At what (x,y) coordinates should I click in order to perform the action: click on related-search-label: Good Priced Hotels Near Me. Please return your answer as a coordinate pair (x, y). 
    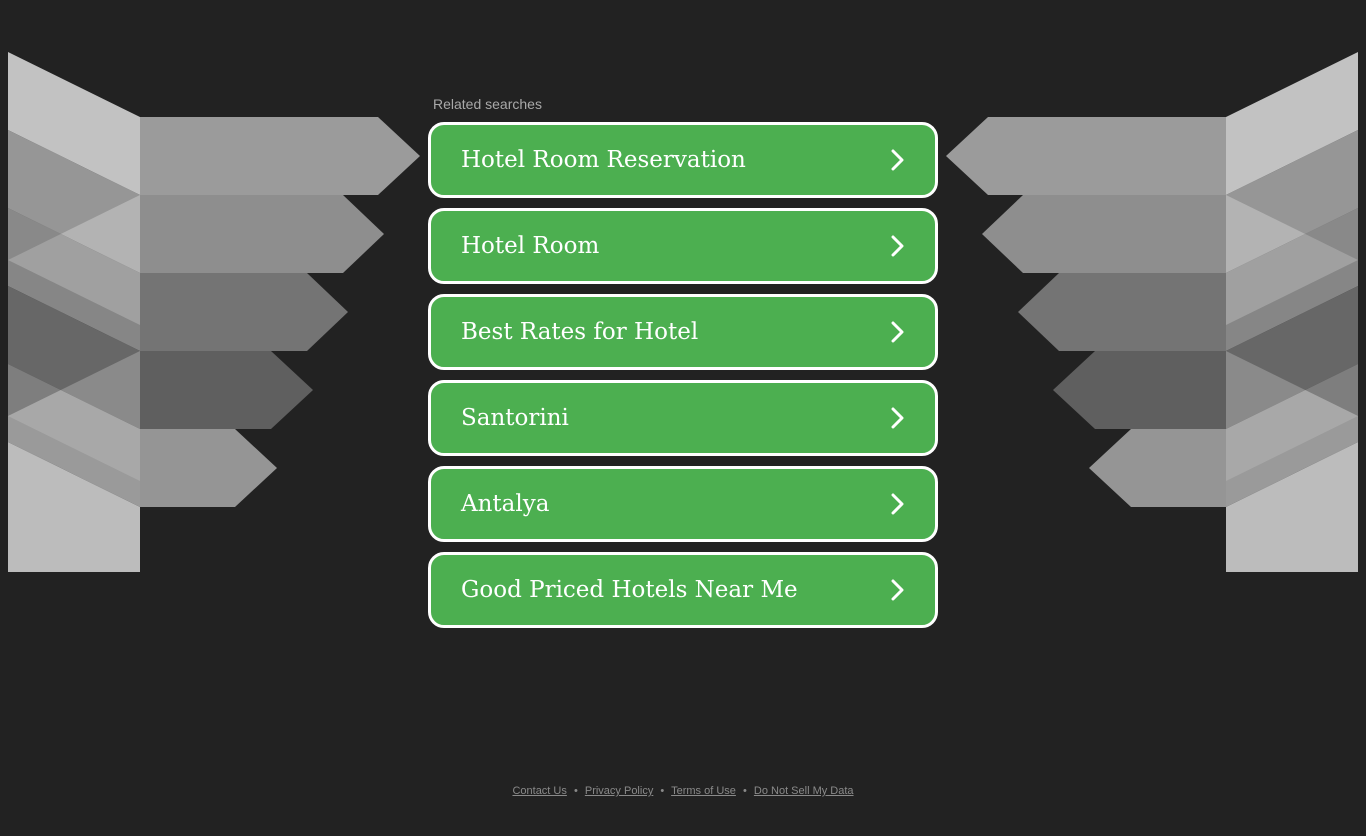
    Looking at the image, I should click on (629, 590).